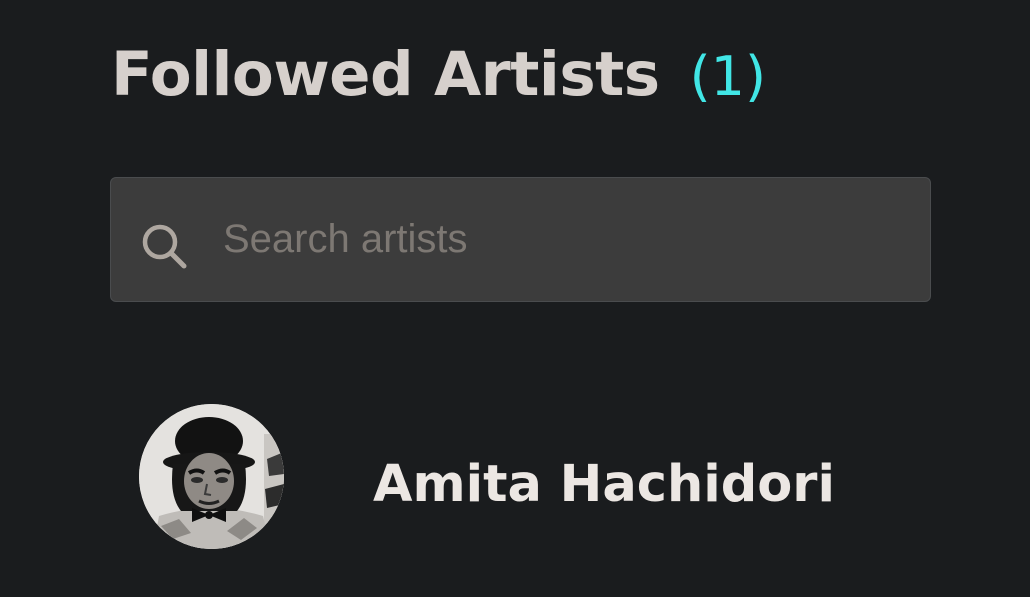 The width and height of the screenshot is (1030, 597). I want to click on page-title: Followed Artists (1), so click(438, 76).